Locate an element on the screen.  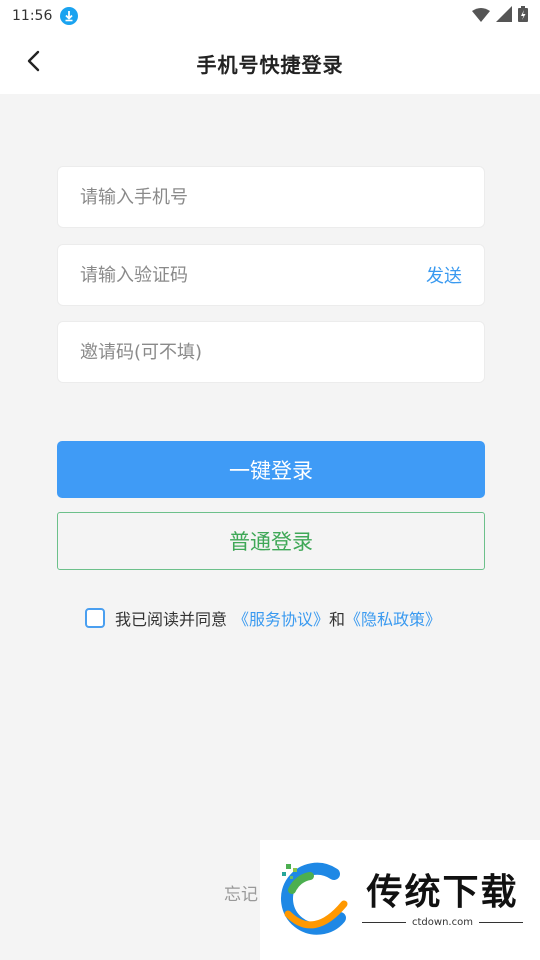
agreement-prefix: 我已阅读并同意 is located at coordinates (171, 619).